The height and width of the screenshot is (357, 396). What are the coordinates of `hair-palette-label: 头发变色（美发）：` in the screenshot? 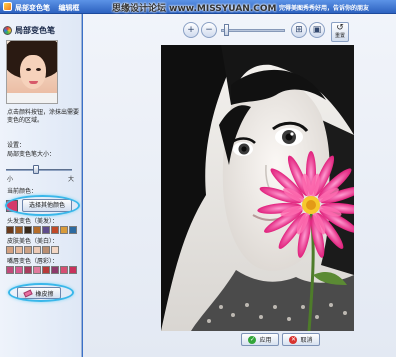 It's located at (33, 221).